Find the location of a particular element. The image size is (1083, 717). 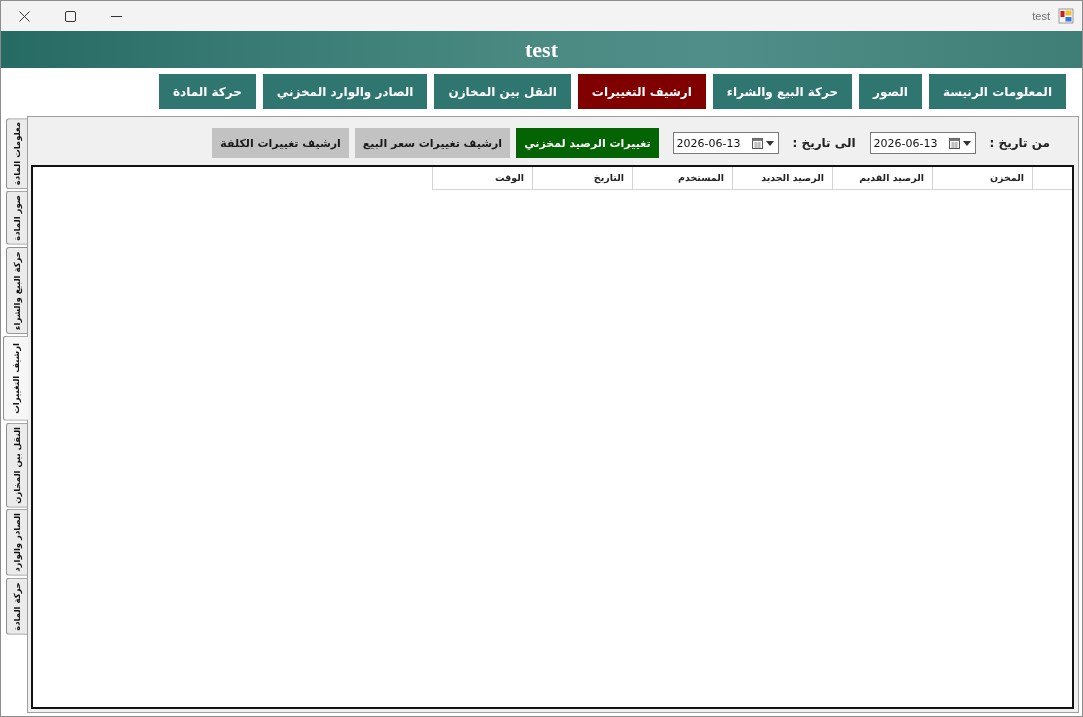

corner-header-cell is located at coordinates (1052, 178).